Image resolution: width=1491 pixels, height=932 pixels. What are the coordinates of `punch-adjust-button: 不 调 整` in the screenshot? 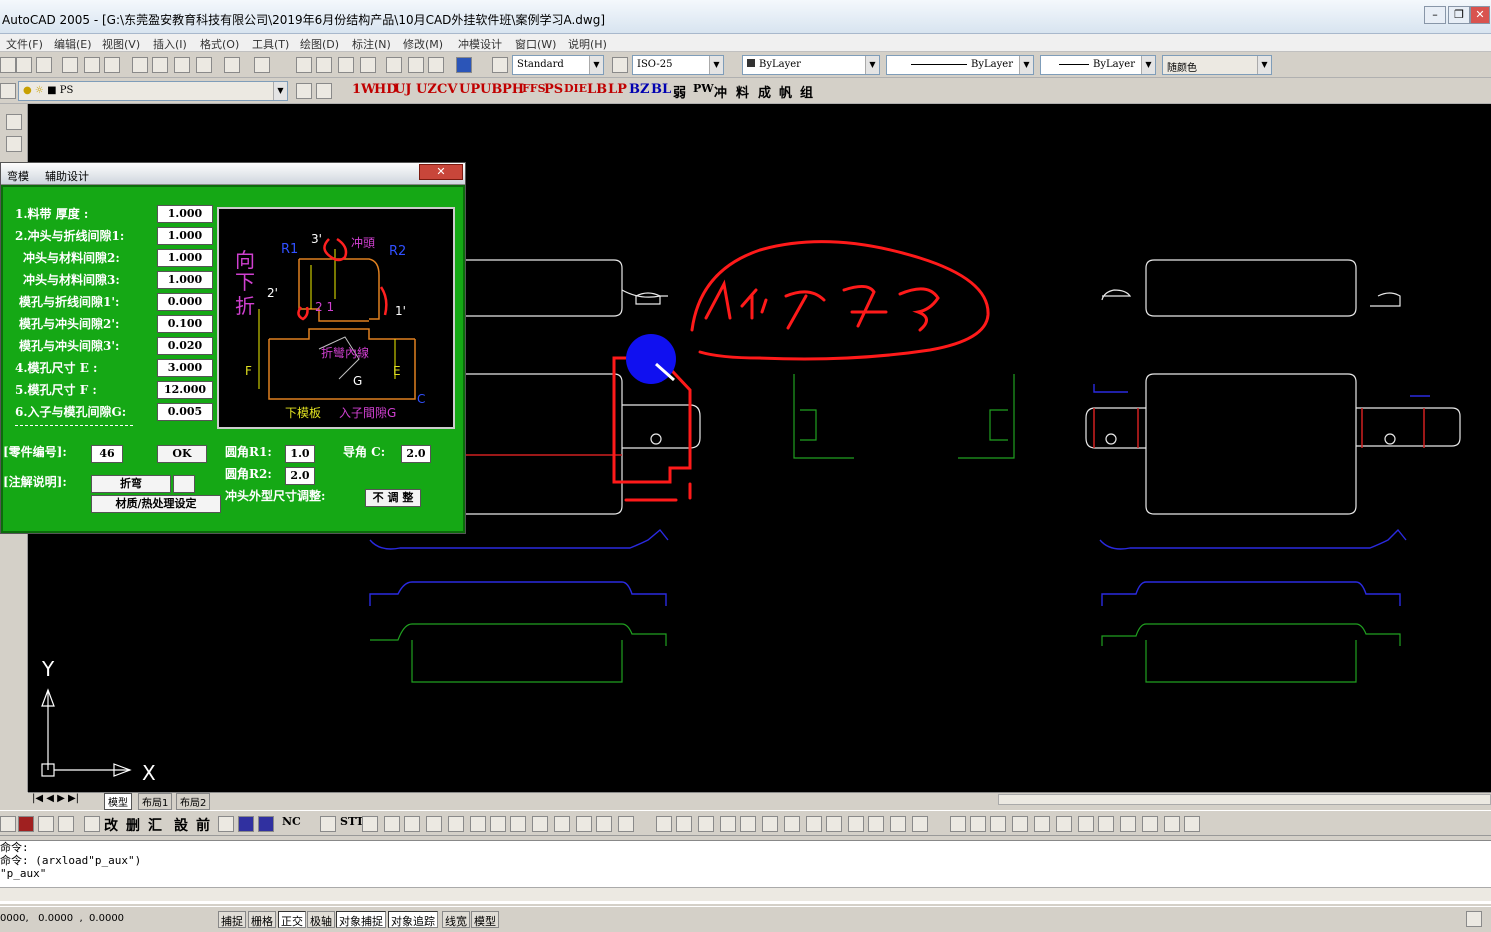 It's located at (393, 498).